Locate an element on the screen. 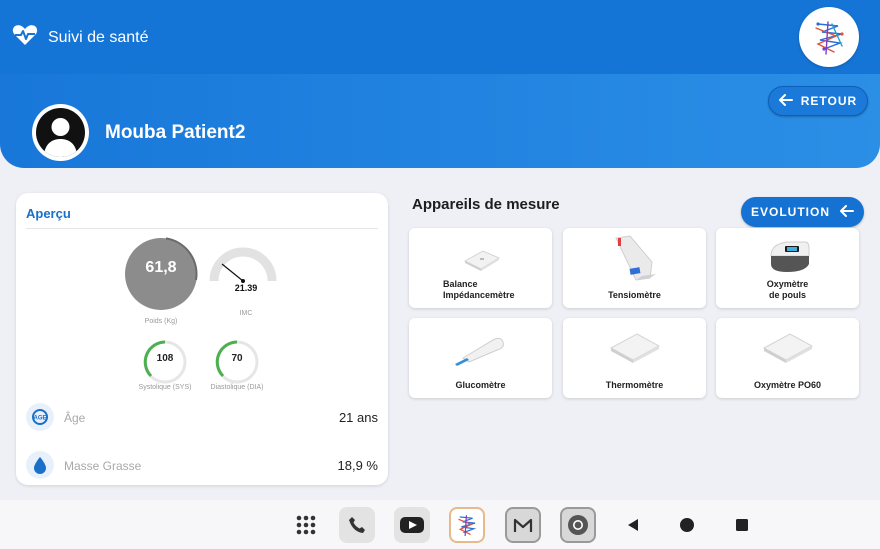 The image size is (880, 549). imc-value: 21.39 is located at coordinates (246, 288).